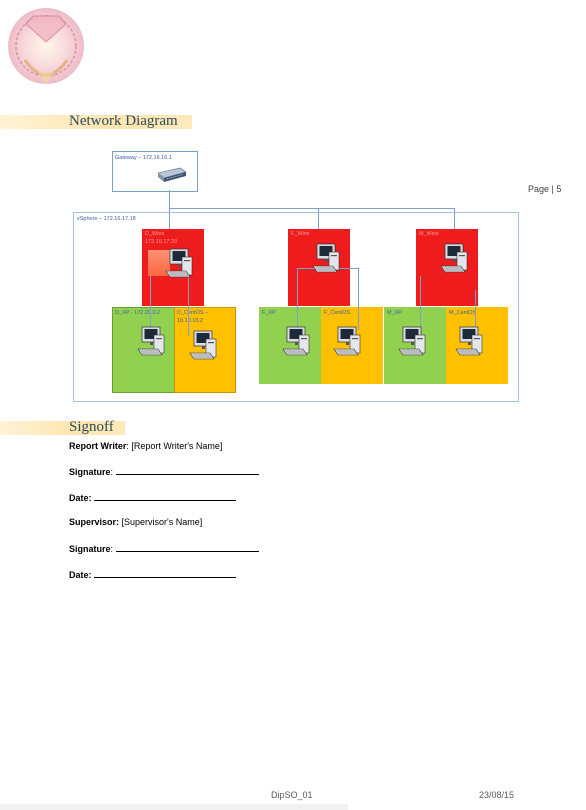 This screenshot has height=810, width=586. I want to click on date-row-1: Date:, so click(153, 497).